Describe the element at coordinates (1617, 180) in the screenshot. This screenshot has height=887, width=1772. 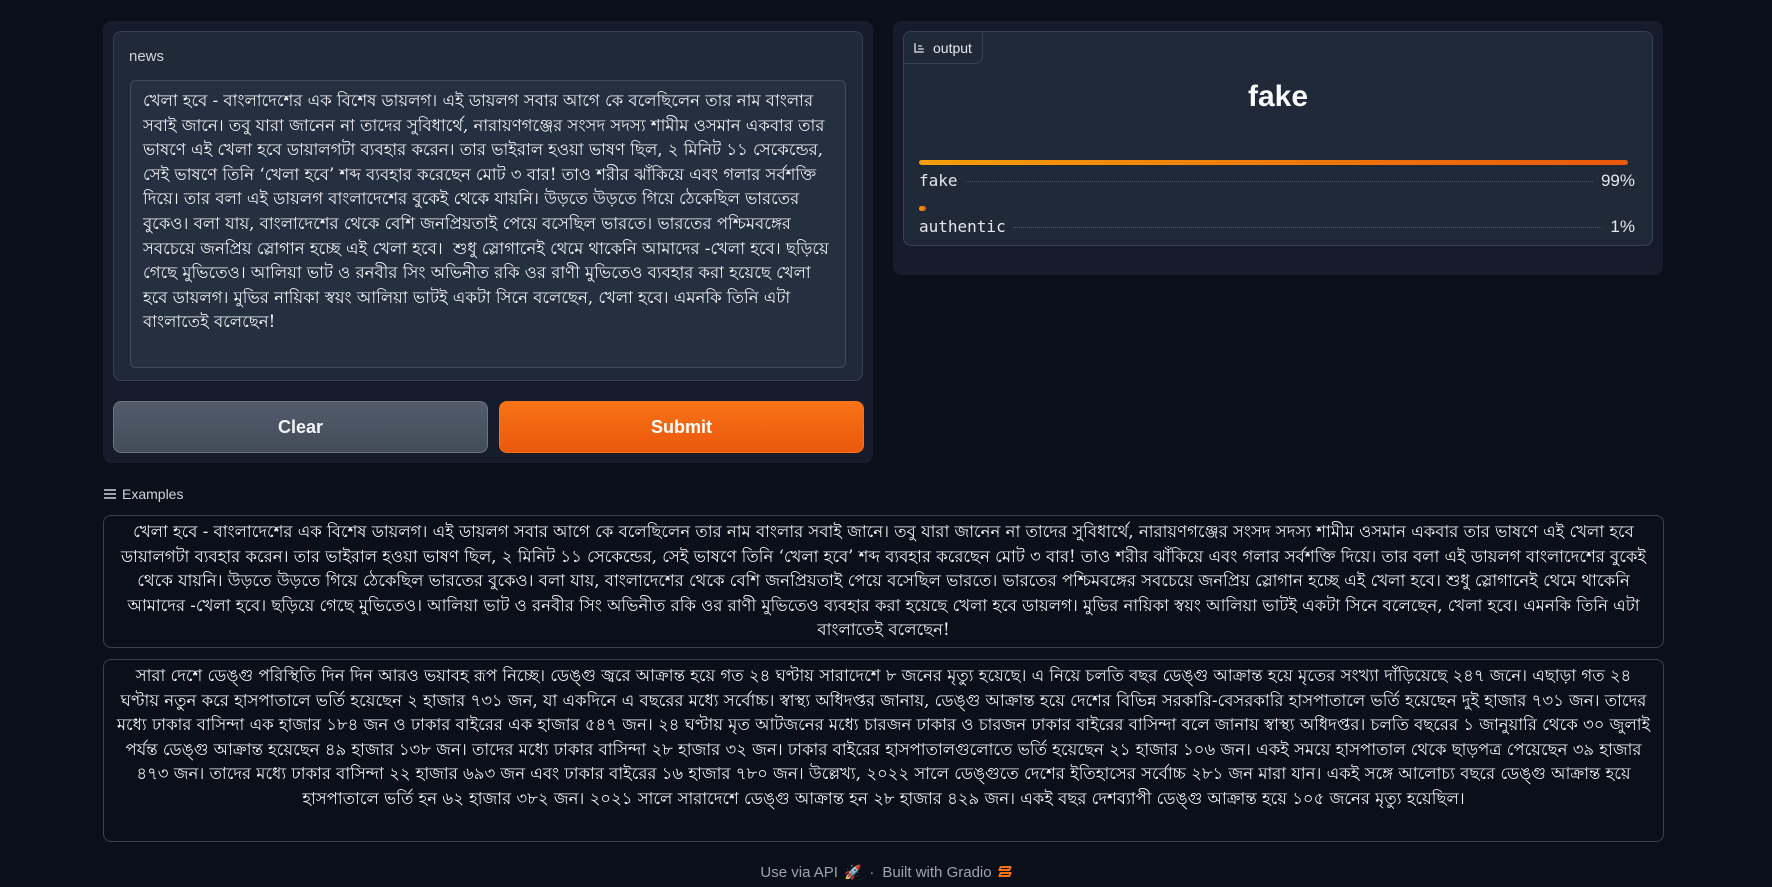
I see `confidence-pct-fake: 99%` at that location.